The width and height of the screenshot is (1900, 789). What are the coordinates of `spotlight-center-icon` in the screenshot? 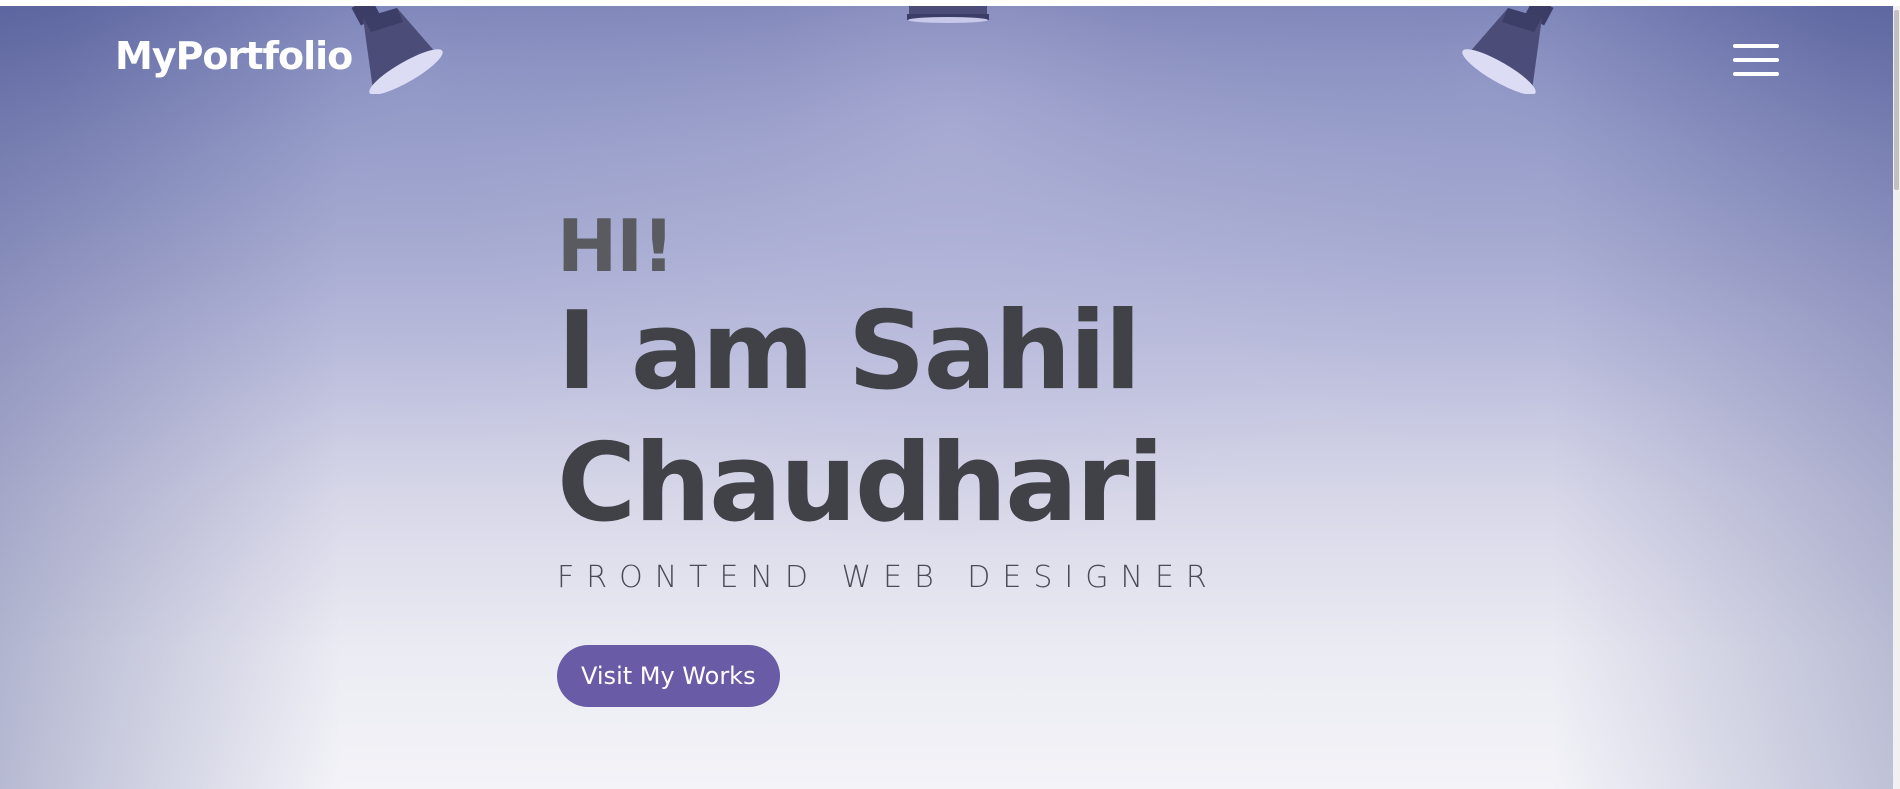 It's located at (948, 14).